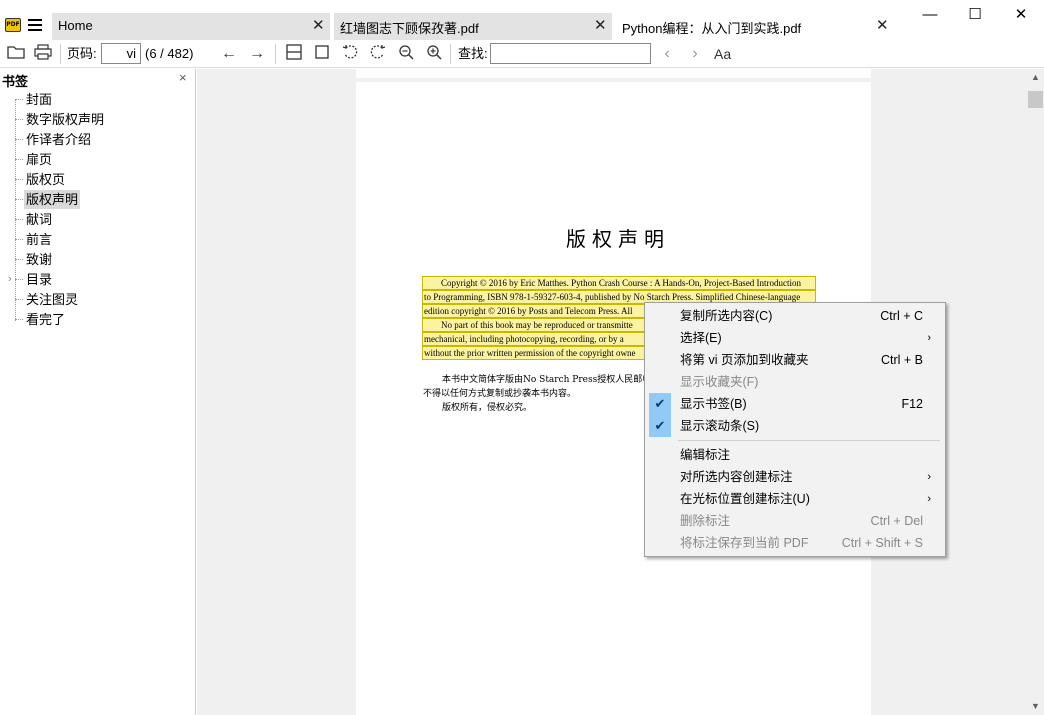 The height and width of the screenshot is (715, 1044). I want to click on app-logo-icon: PDF, so click(13, 25).